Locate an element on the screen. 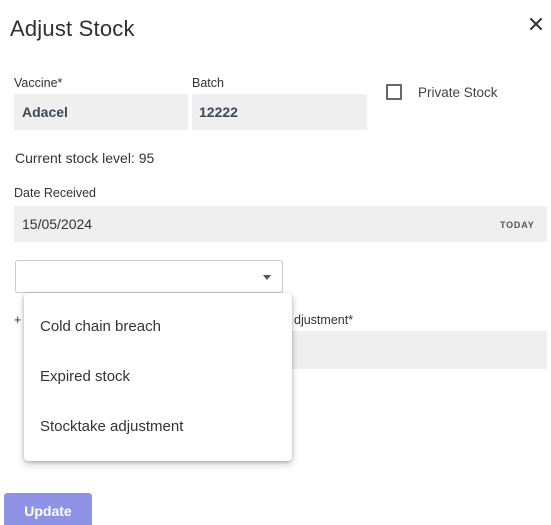  private-stock-checkbox is located at coordinates (394, 92).